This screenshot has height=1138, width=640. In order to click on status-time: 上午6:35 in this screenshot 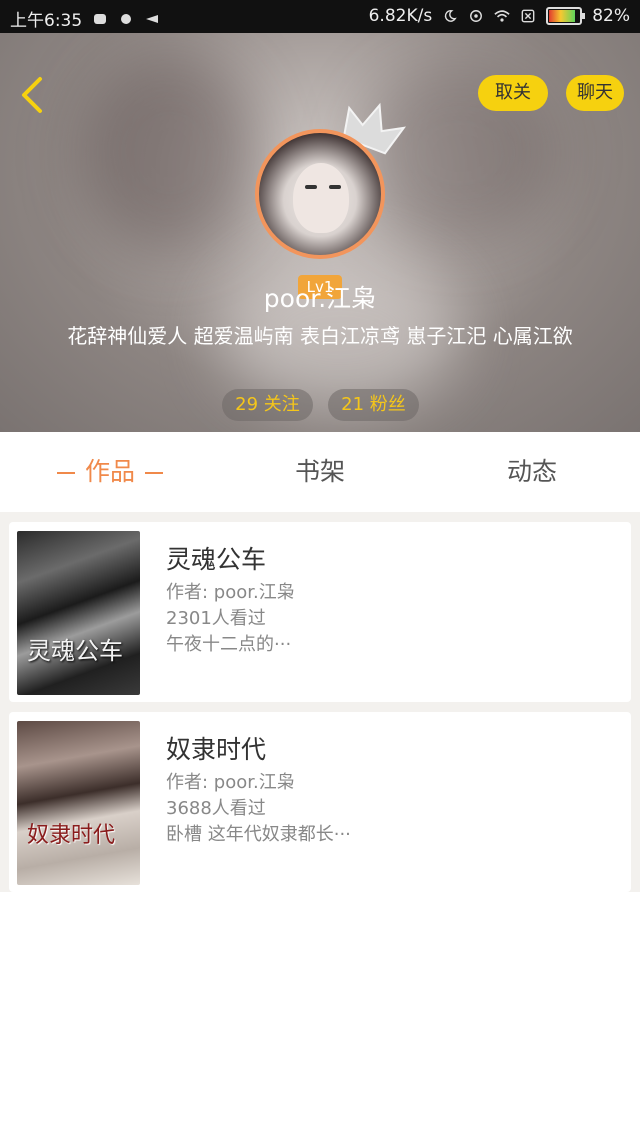, I will do `click(46, 21)`.